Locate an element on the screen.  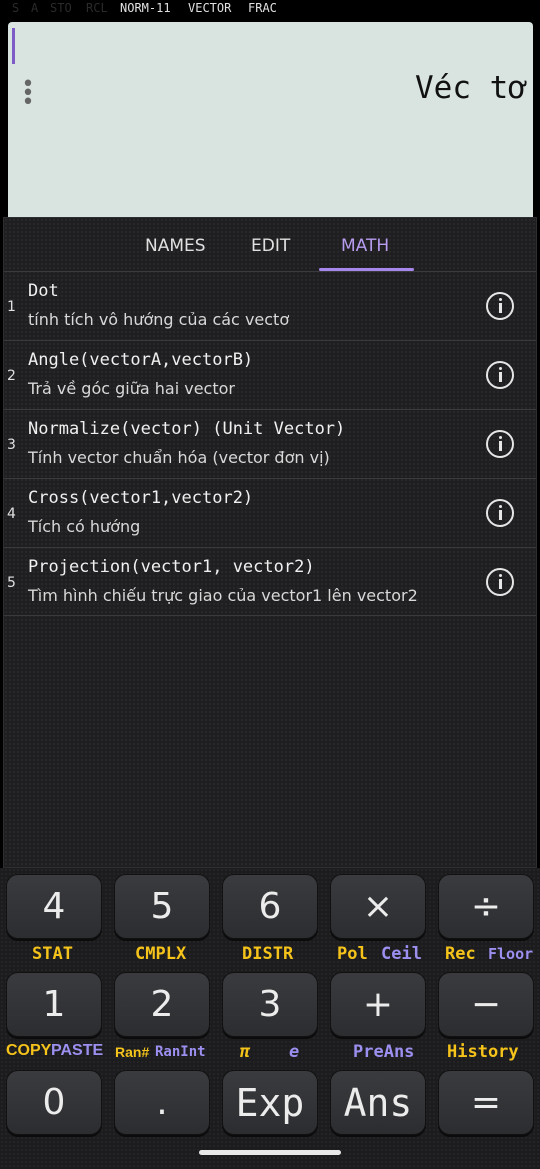
indicator-frac: FRAC is located at coordinates (262, 8).